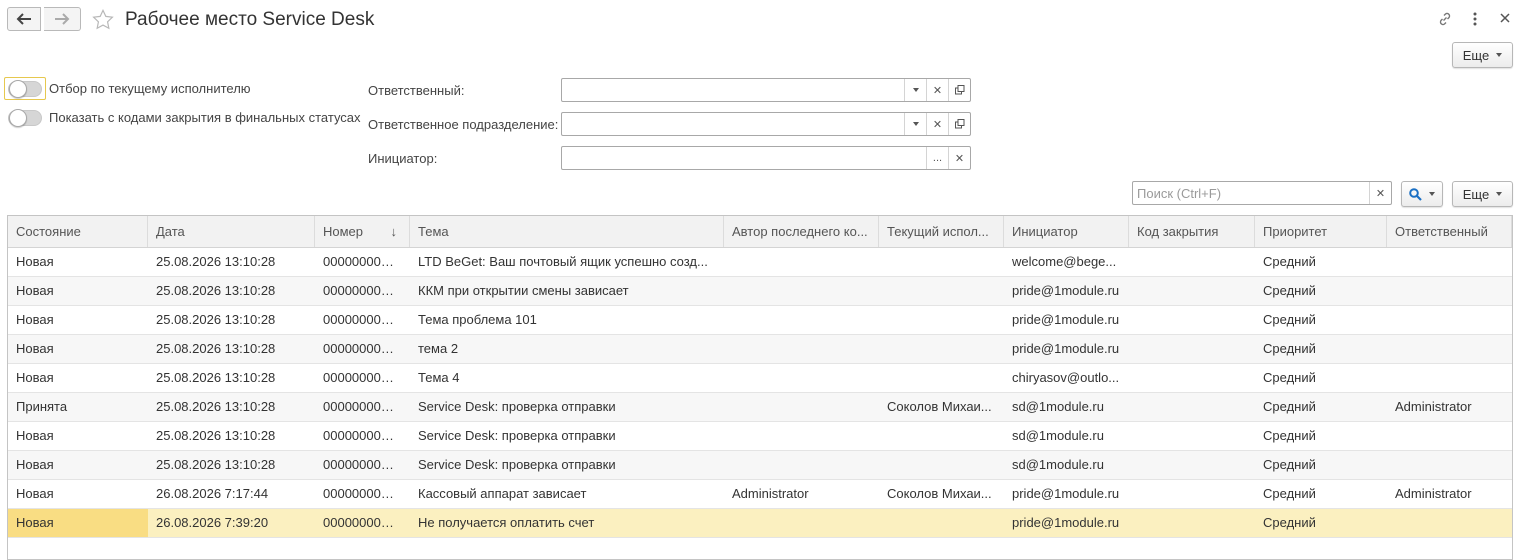 The image size is (1523, 560). Describe the element at coordinates (1449, 231) in the screenshot. I see `column-header: Ответственный` at that location.